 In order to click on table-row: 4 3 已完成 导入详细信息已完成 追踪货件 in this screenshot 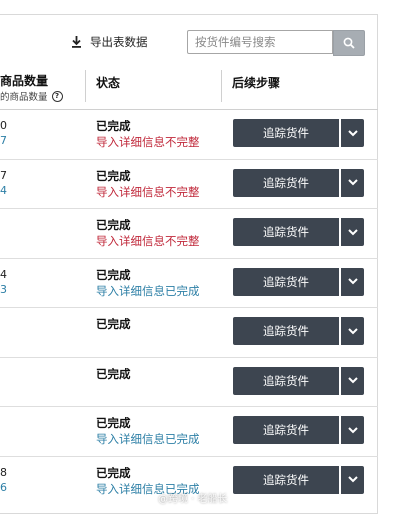, I will do `click(189, 283)`.